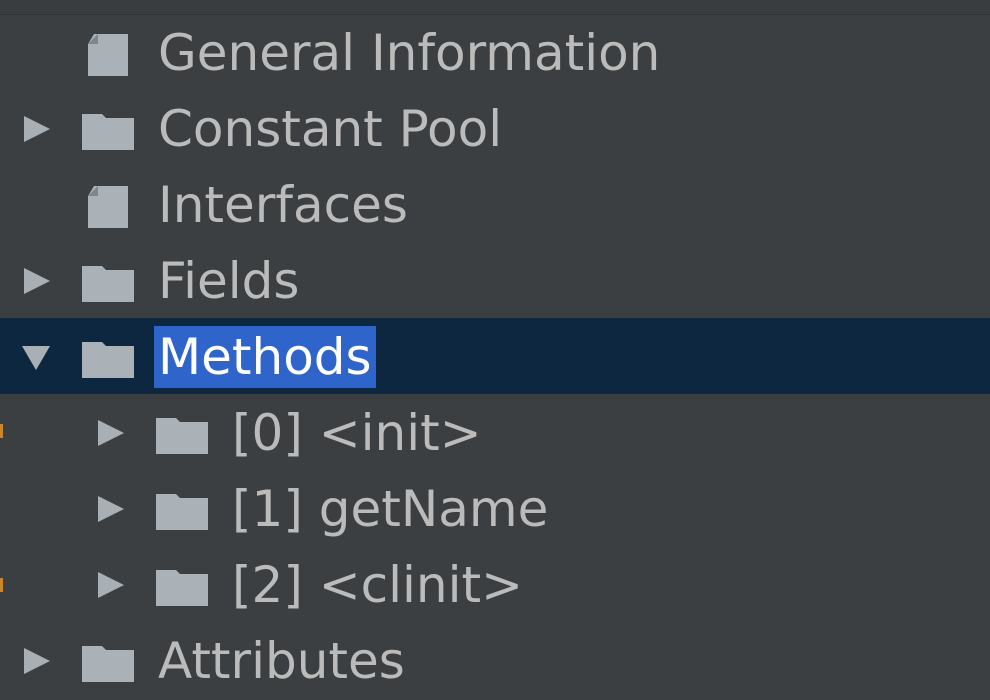  I want to click on tree-node-label: General Information, so click(409, 53).